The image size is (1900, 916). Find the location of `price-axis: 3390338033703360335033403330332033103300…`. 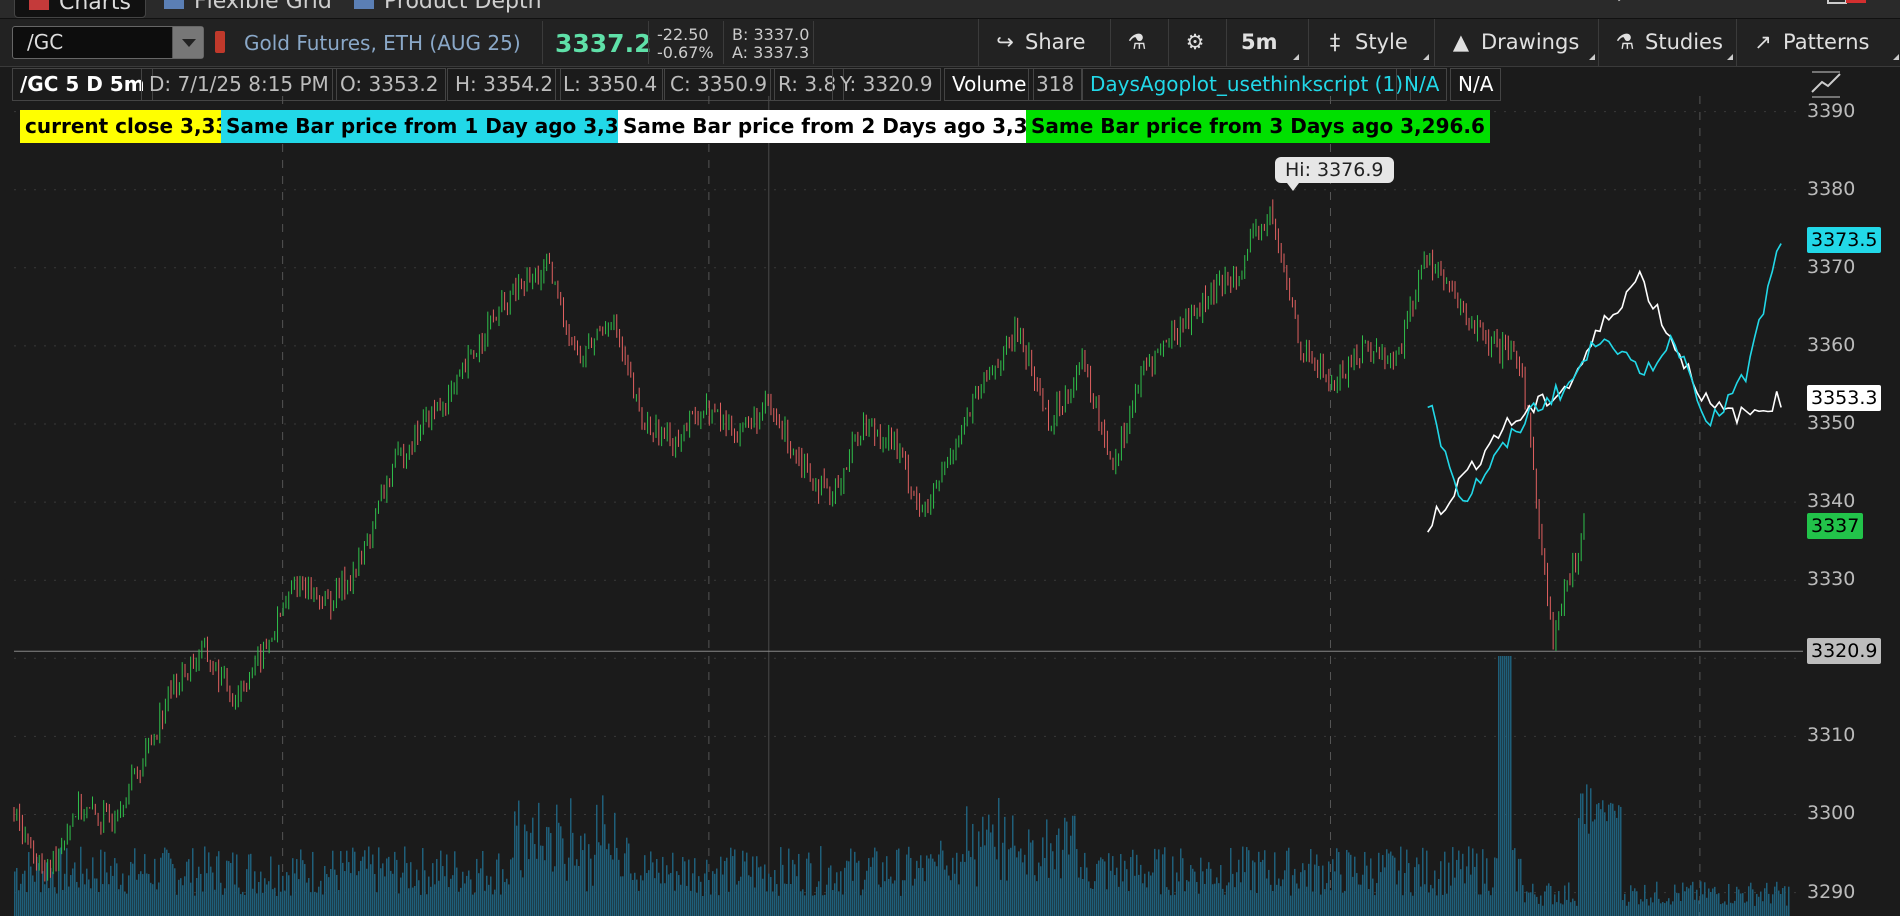

price-axis: 3390338033703360335033403330332033103300… is located at coordinates (1851, 506).